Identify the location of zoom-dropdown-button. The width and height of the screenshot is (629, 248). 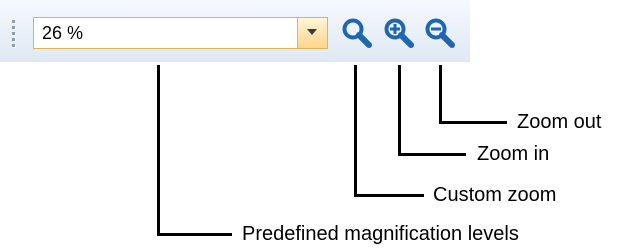
(312, 33).